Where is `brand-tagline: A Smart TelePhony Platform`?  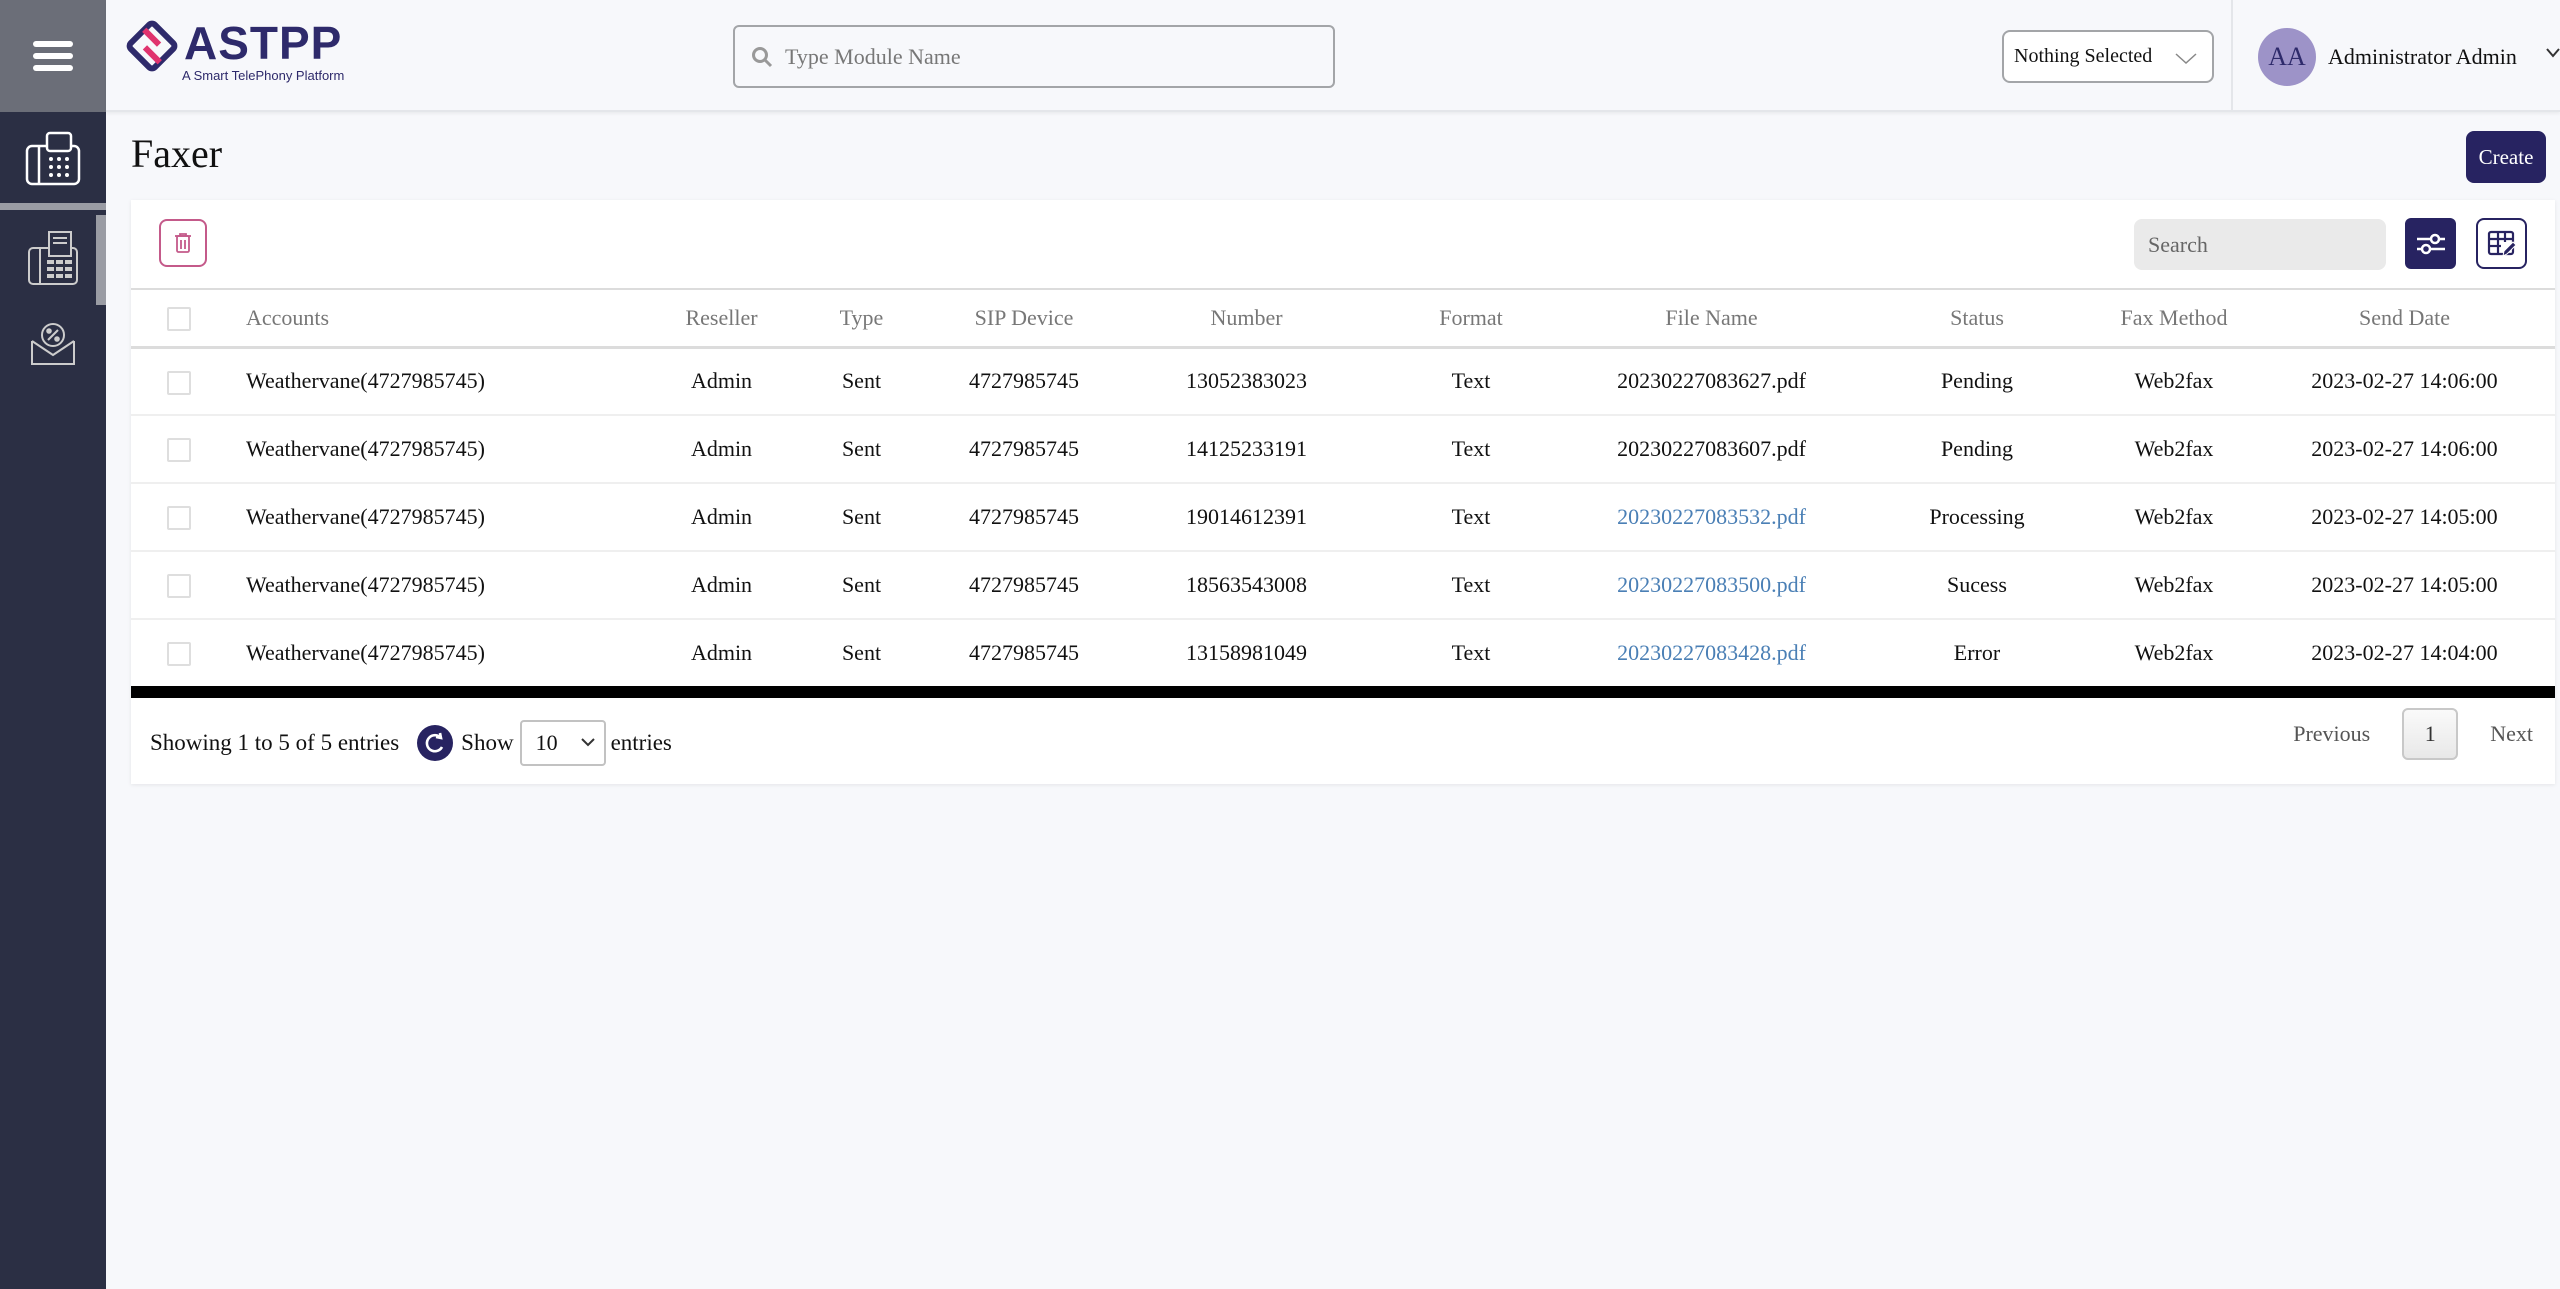 brand-tagline: A Smart TelePhony Platform is located at coordinates (263, 75).